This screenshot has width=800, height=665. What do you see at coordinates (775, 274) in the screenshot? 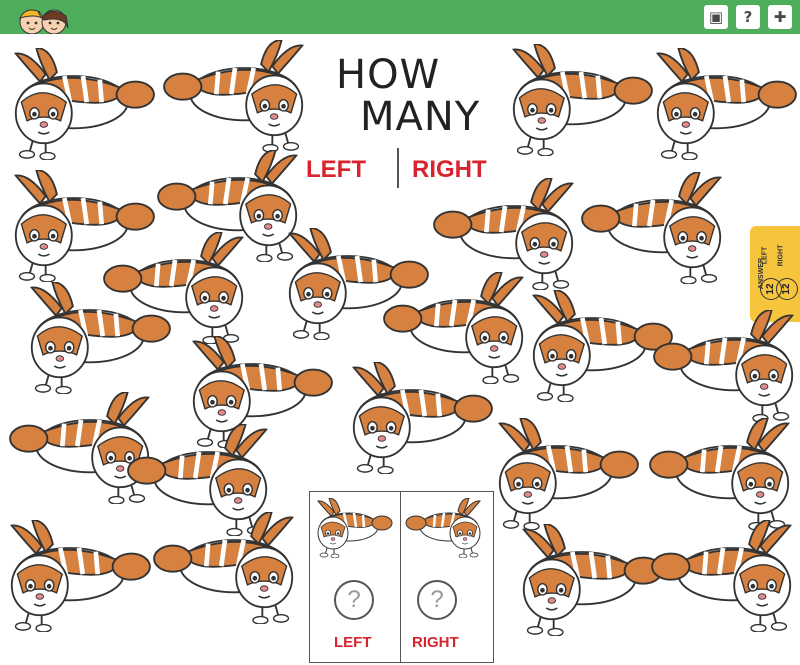
I see `answer-tab: ANSWER 12 LEFT 12 RIGHT` at bounding box center [775, 274].